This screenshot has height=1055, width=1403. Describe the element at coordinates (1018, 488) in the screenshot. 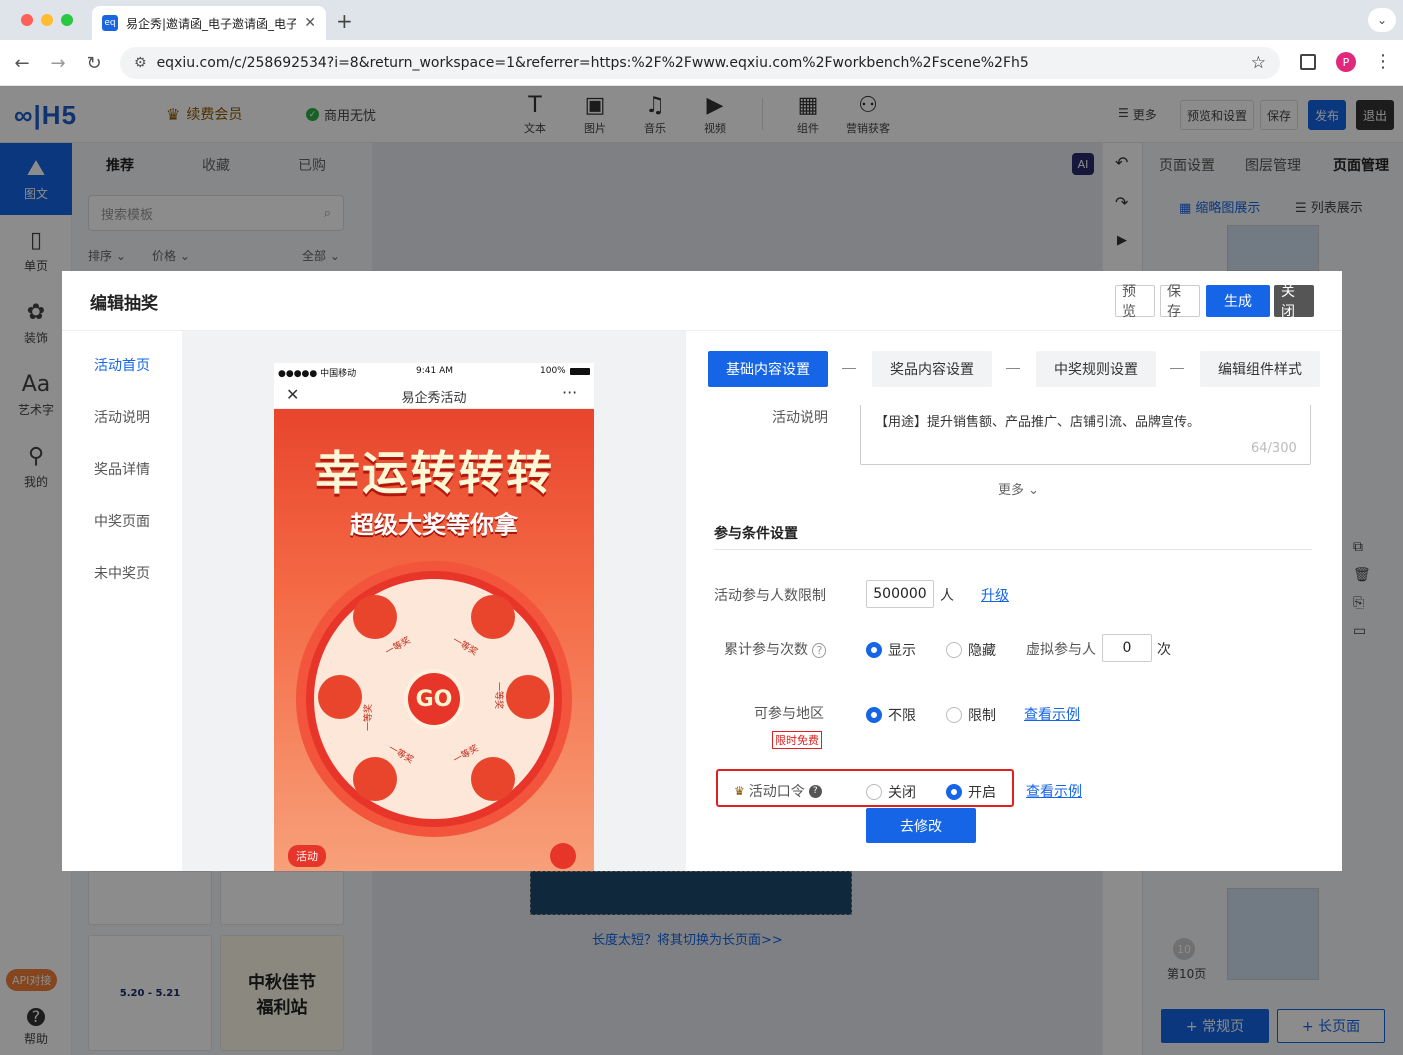

I see `more-toggle: 更多 ⌄` at that location.